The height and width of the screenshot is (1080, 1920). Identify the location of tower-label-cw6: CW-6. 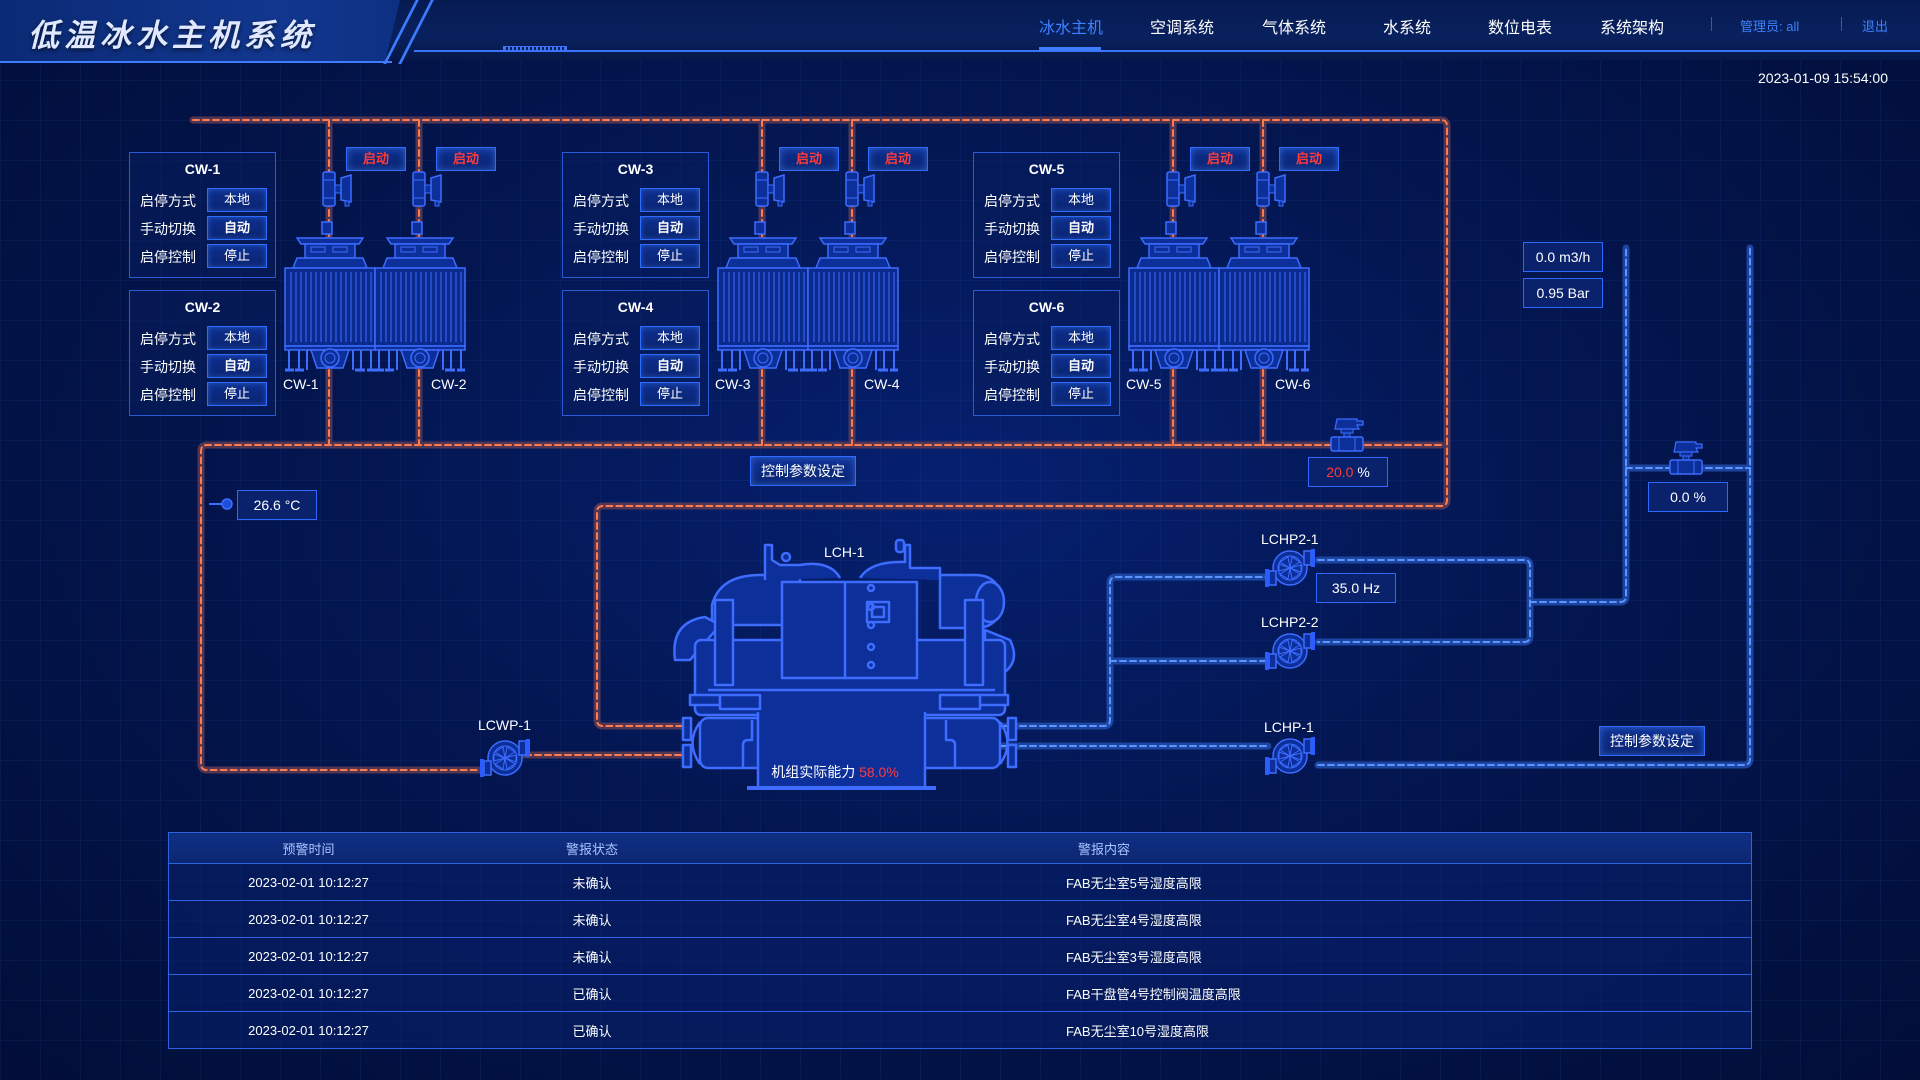
(1293, 384).